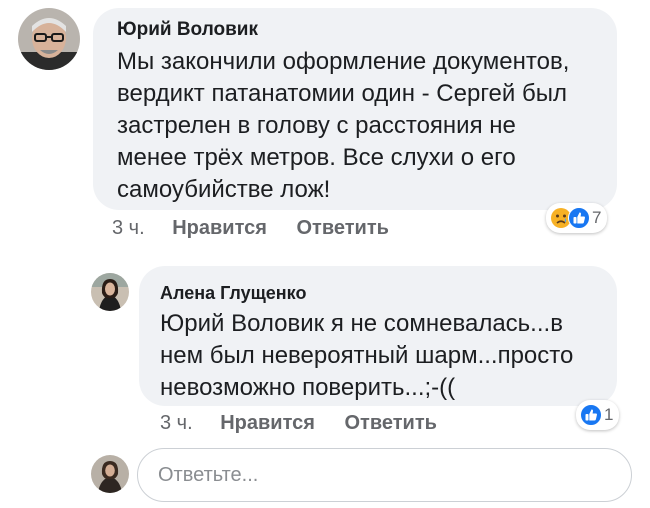 This screenshot has height=508, width=650. I want to click on comment-meta-1: 3 ч. Нравится Ответить, so click(250, 228).